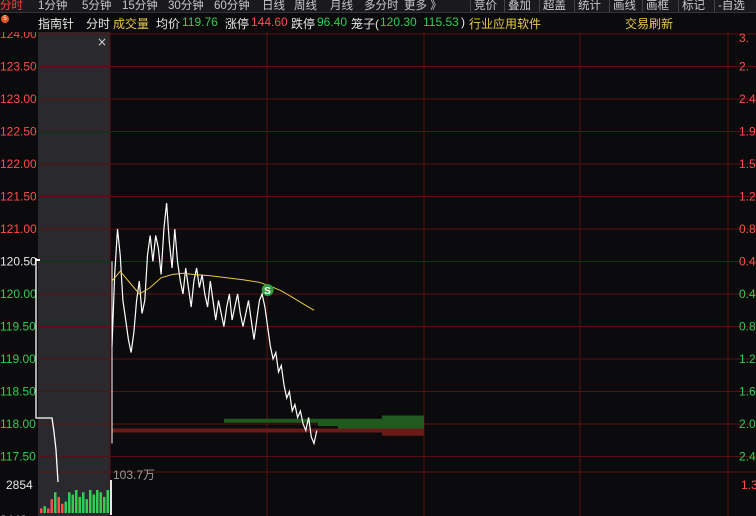  What do you see at coordinates (52, 6) in the screenshot?
I see `period-tab-1: 1分钟` at bounding box center [52, 6].